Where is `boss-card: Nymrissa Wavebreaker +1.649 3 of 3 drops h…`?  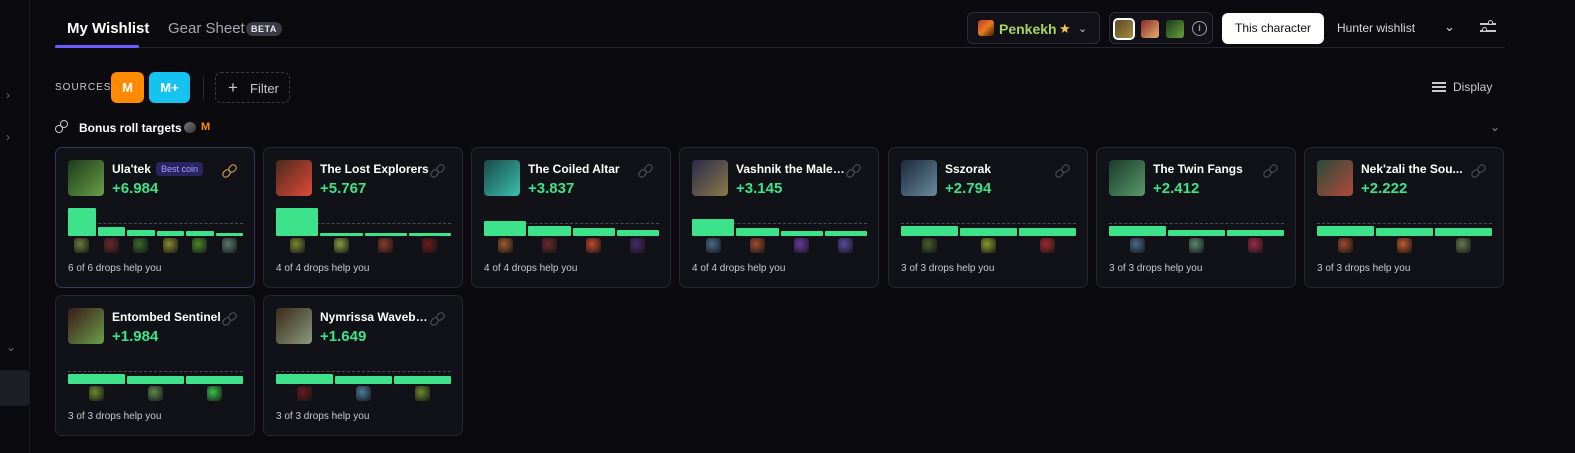 boss-card: Nymrissa Wavebreaker +1.649 3 of 3 drops h… is located at coordinates (363, 365).